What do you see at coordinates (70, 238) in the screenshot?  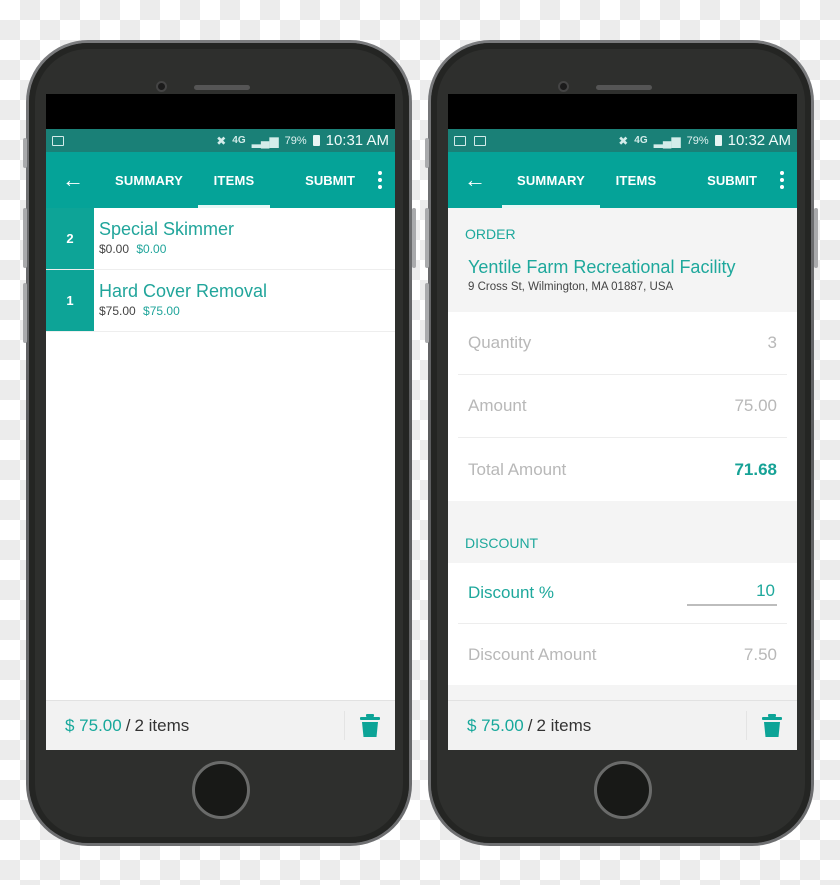 I see `item-quantity: 2` at bounding box center [70, 238].